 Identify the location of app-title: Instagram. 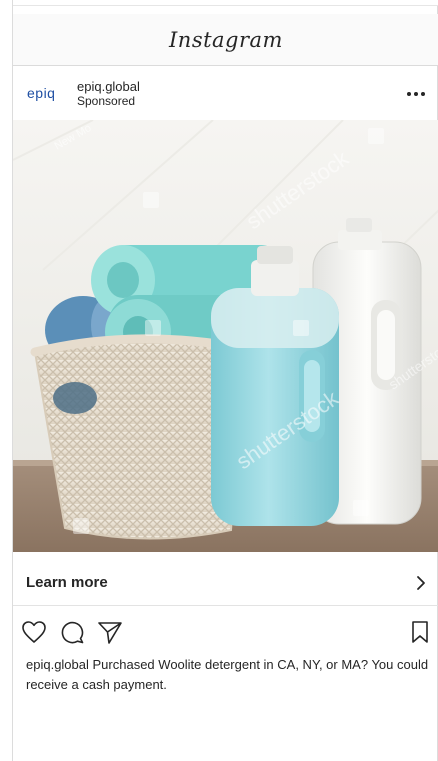
(226, 39).